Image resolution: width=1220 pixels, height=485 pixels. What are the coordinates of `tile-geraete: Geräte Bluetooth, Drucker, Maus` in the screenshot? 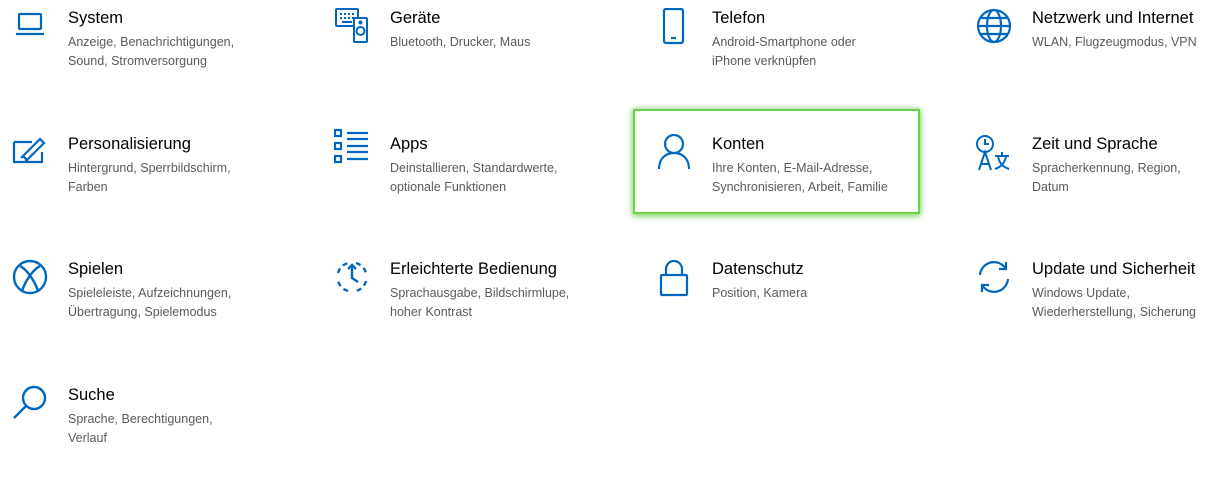 It's located at (477, 58).